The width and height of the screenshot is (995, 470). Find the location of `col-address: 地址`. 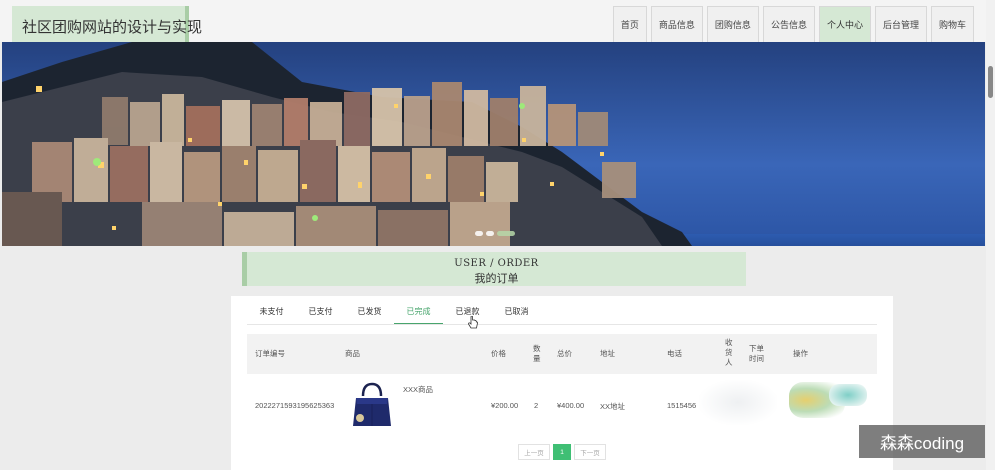

col-address: 地址 is located at coordinates (607, 353).